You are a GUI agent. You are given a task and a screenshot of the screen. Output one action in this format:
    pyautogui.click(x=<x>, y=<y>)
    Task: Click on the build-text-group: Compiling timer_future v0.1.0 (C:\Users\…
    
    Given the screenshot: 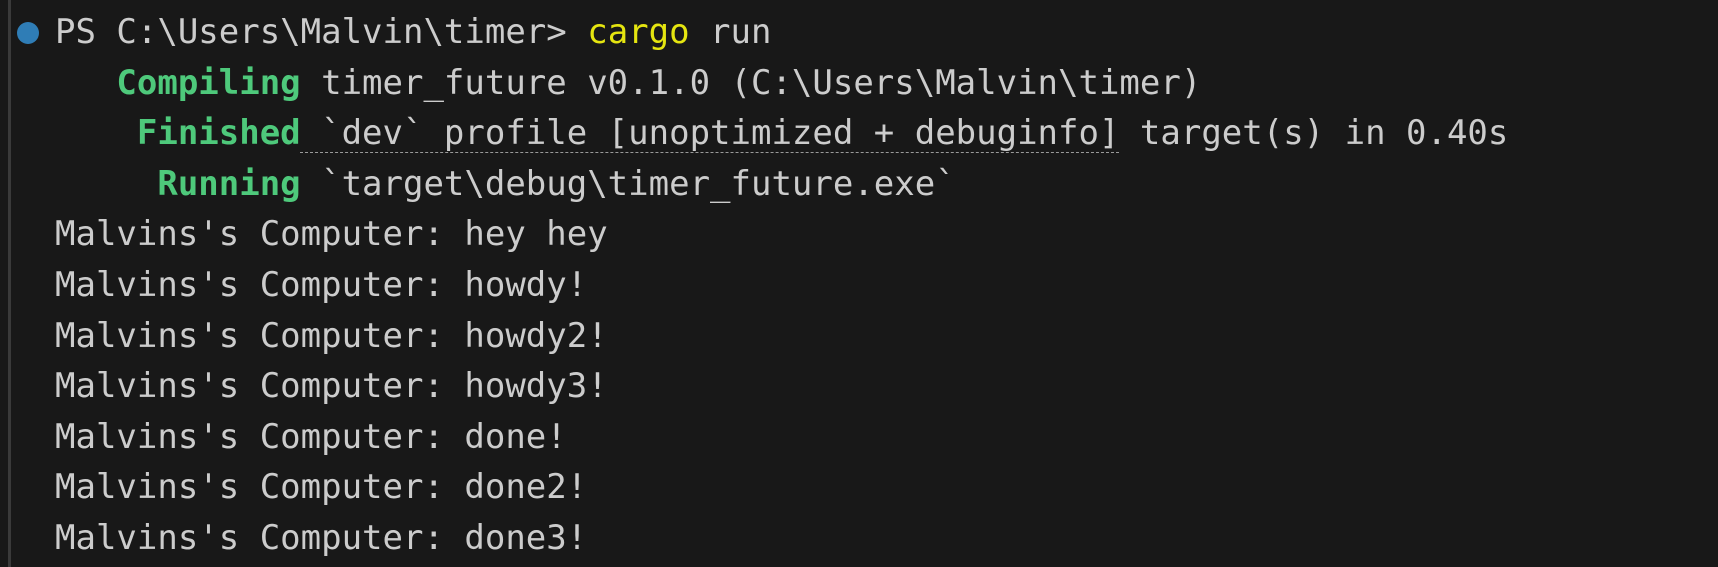 What is the action you would take?
    pyautogui.click(x=628, y=83)
    